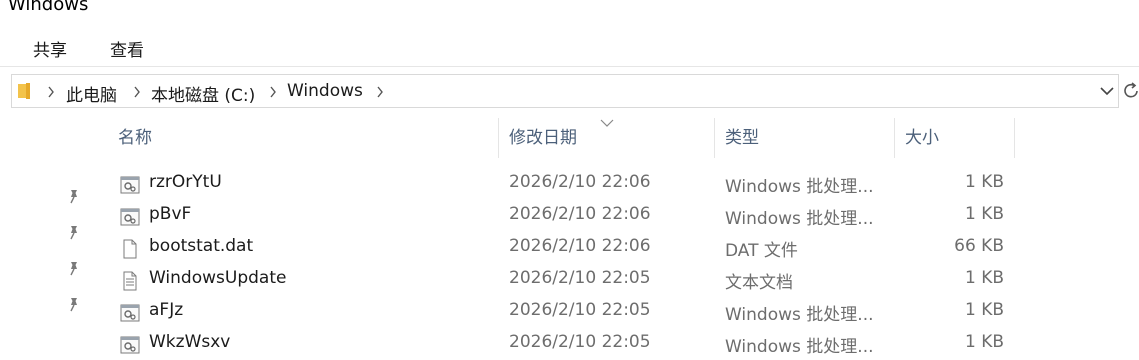  What do you see at coordinates (761, 251) in the screenshot?
I see `file-type: DAT 文件` at bounding box center [761, 251].